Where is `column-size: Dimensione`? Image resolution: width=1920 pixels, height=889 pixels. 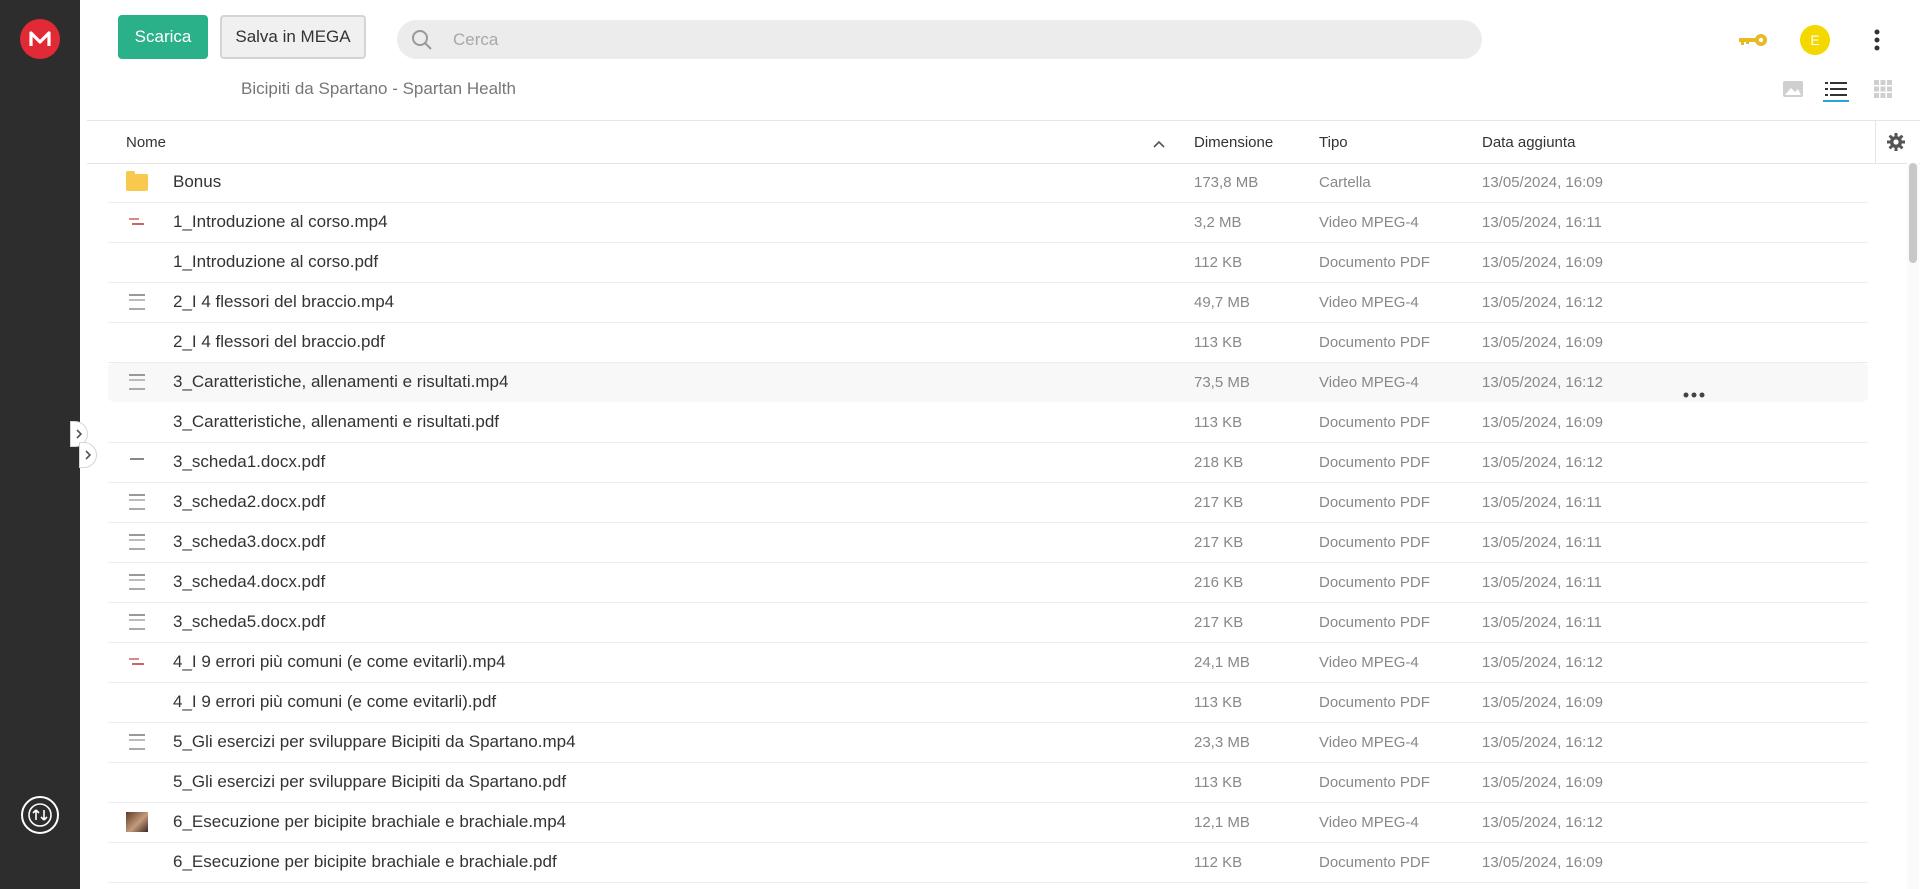
column-size: Dimensione is located at coordinates (1233, 142).